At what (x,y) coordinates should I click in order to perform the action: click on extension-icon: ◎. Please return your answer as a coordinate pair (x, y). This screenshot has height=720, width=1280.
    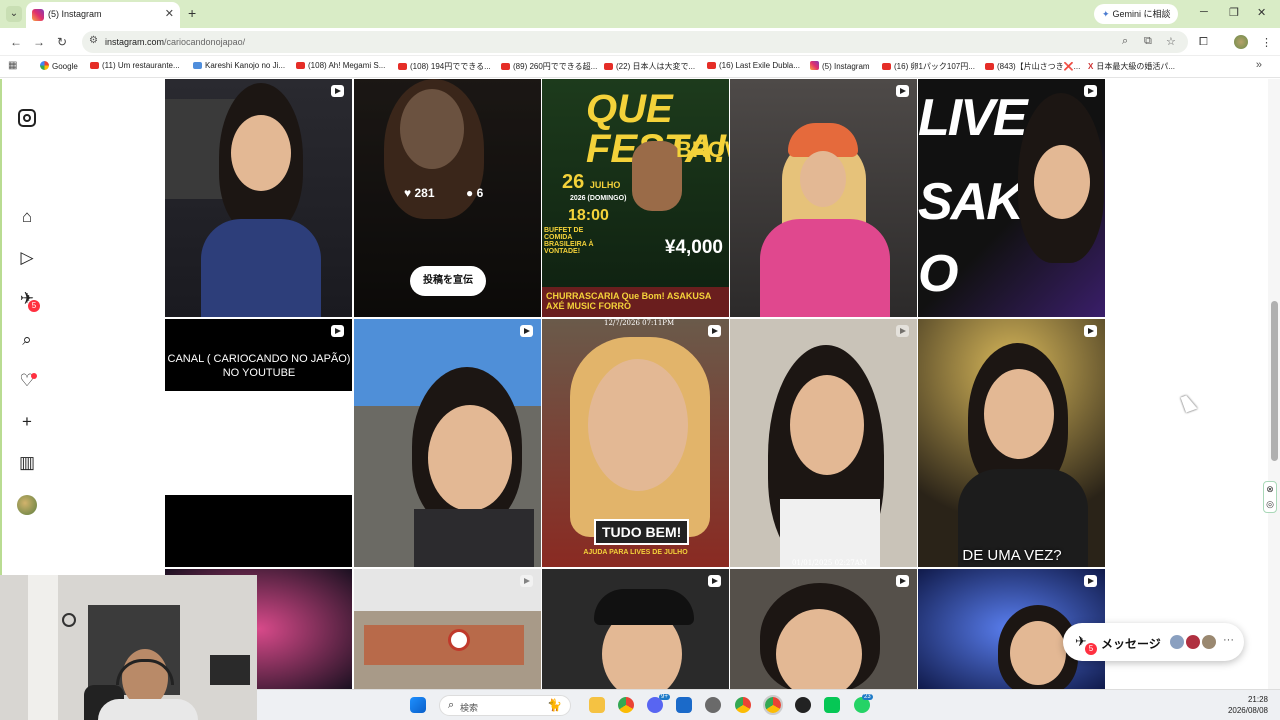
    Looking at the image, I should click on (1270, 504).